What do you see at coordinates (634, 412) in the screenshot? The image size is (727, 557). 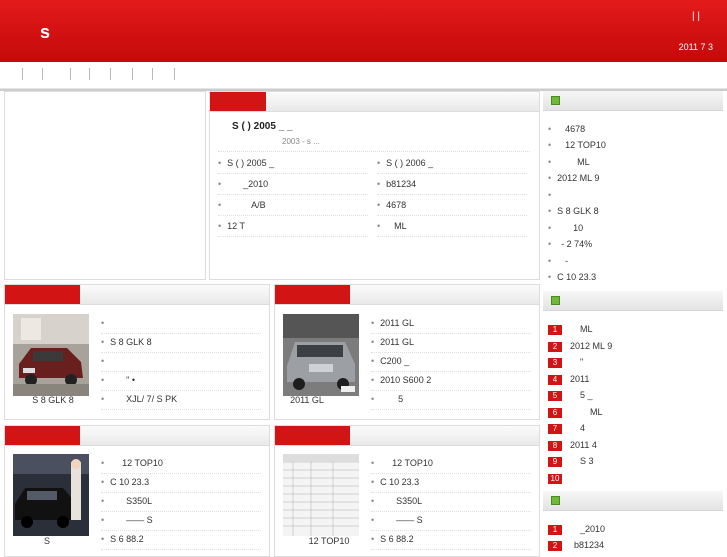 I see `ranked-item: 6 ML` at bounding box center [634, 412].